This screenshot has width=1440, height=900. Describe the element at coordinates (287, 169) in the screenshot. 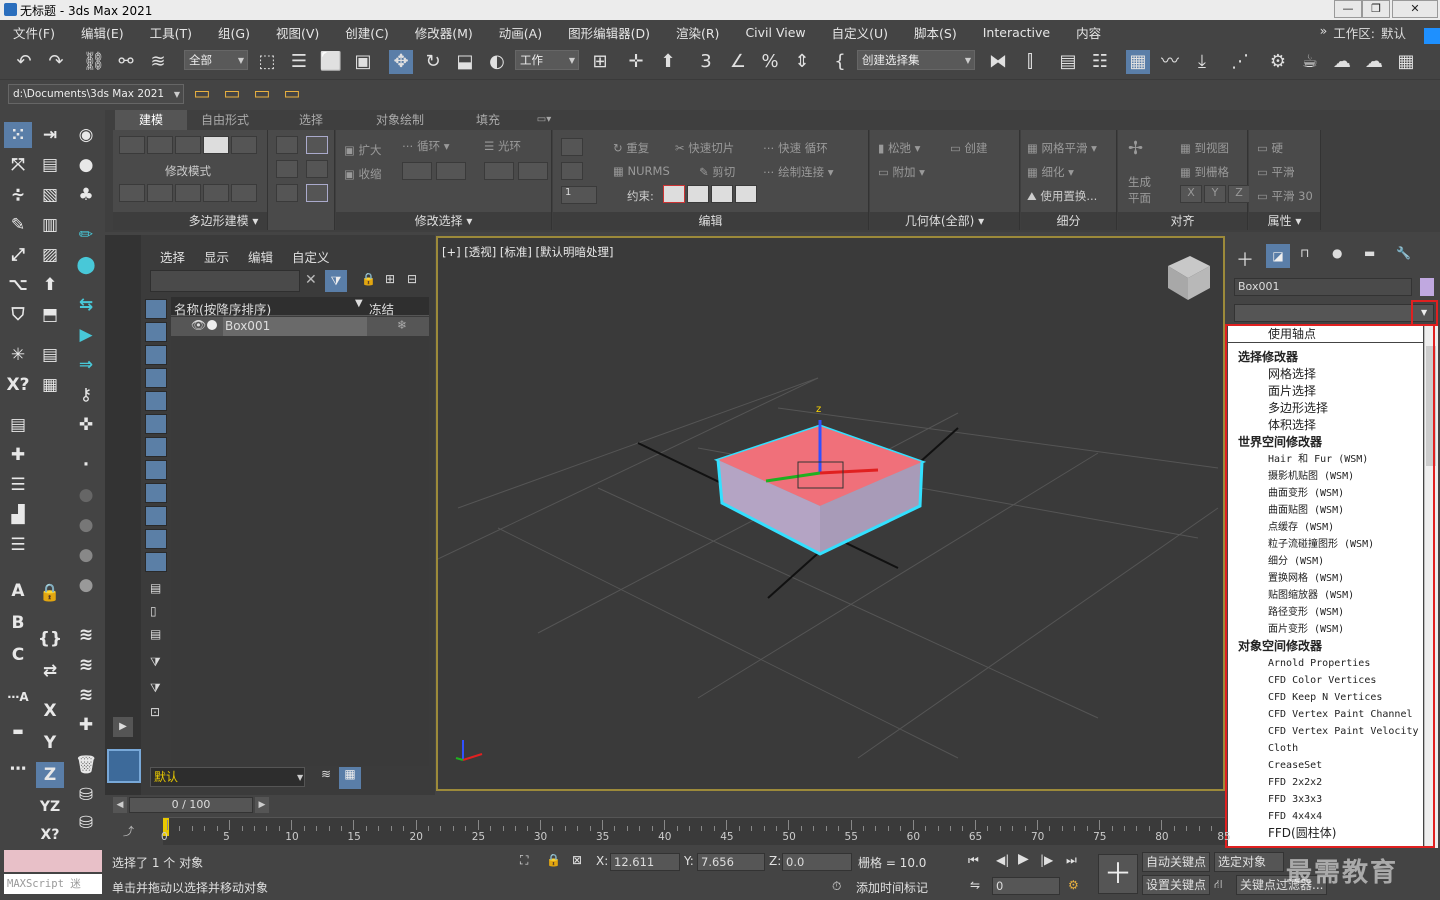

I see `by-angle-icon` at that location.